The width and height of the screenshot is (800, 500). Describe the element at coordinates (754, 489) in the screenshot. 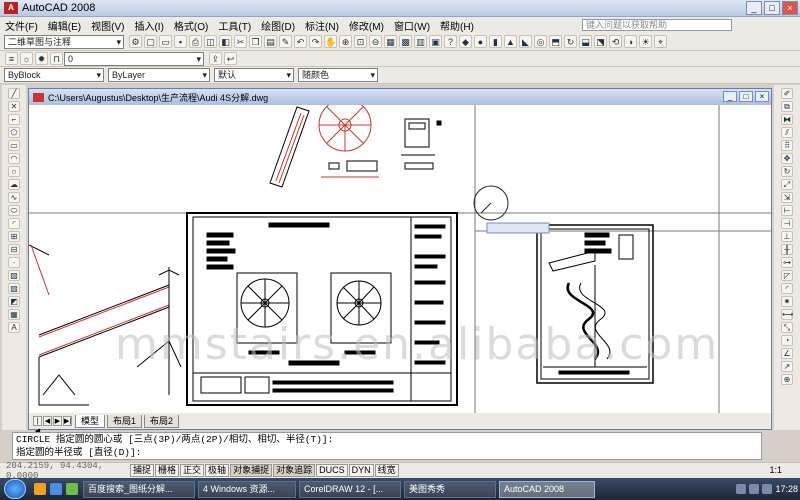

I see `tray-volume-icon` at that location.